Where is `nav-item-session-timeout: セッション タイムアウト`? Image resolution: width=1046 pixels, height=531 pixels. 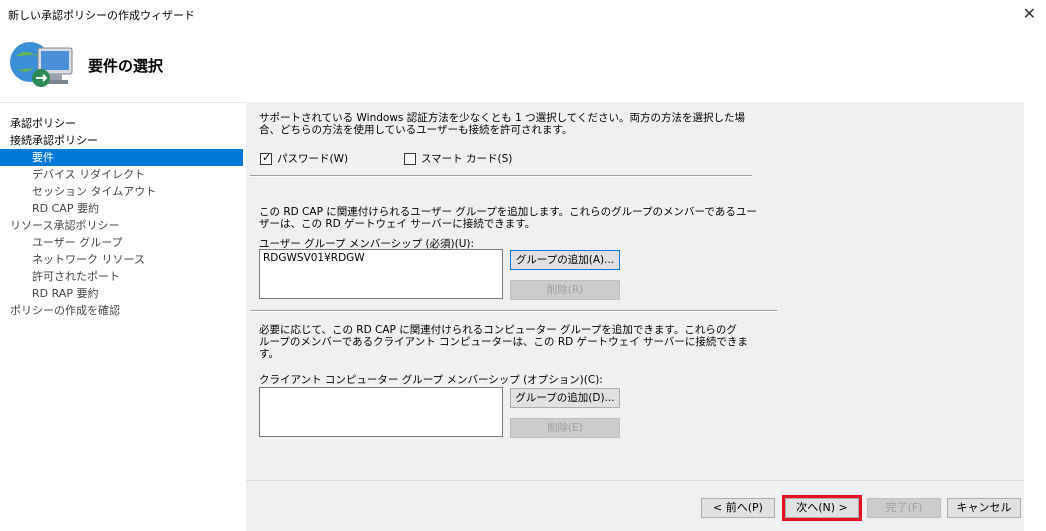 nav-item-session-timeout: セッション タイムアウト is located at coordinates (121, 191).